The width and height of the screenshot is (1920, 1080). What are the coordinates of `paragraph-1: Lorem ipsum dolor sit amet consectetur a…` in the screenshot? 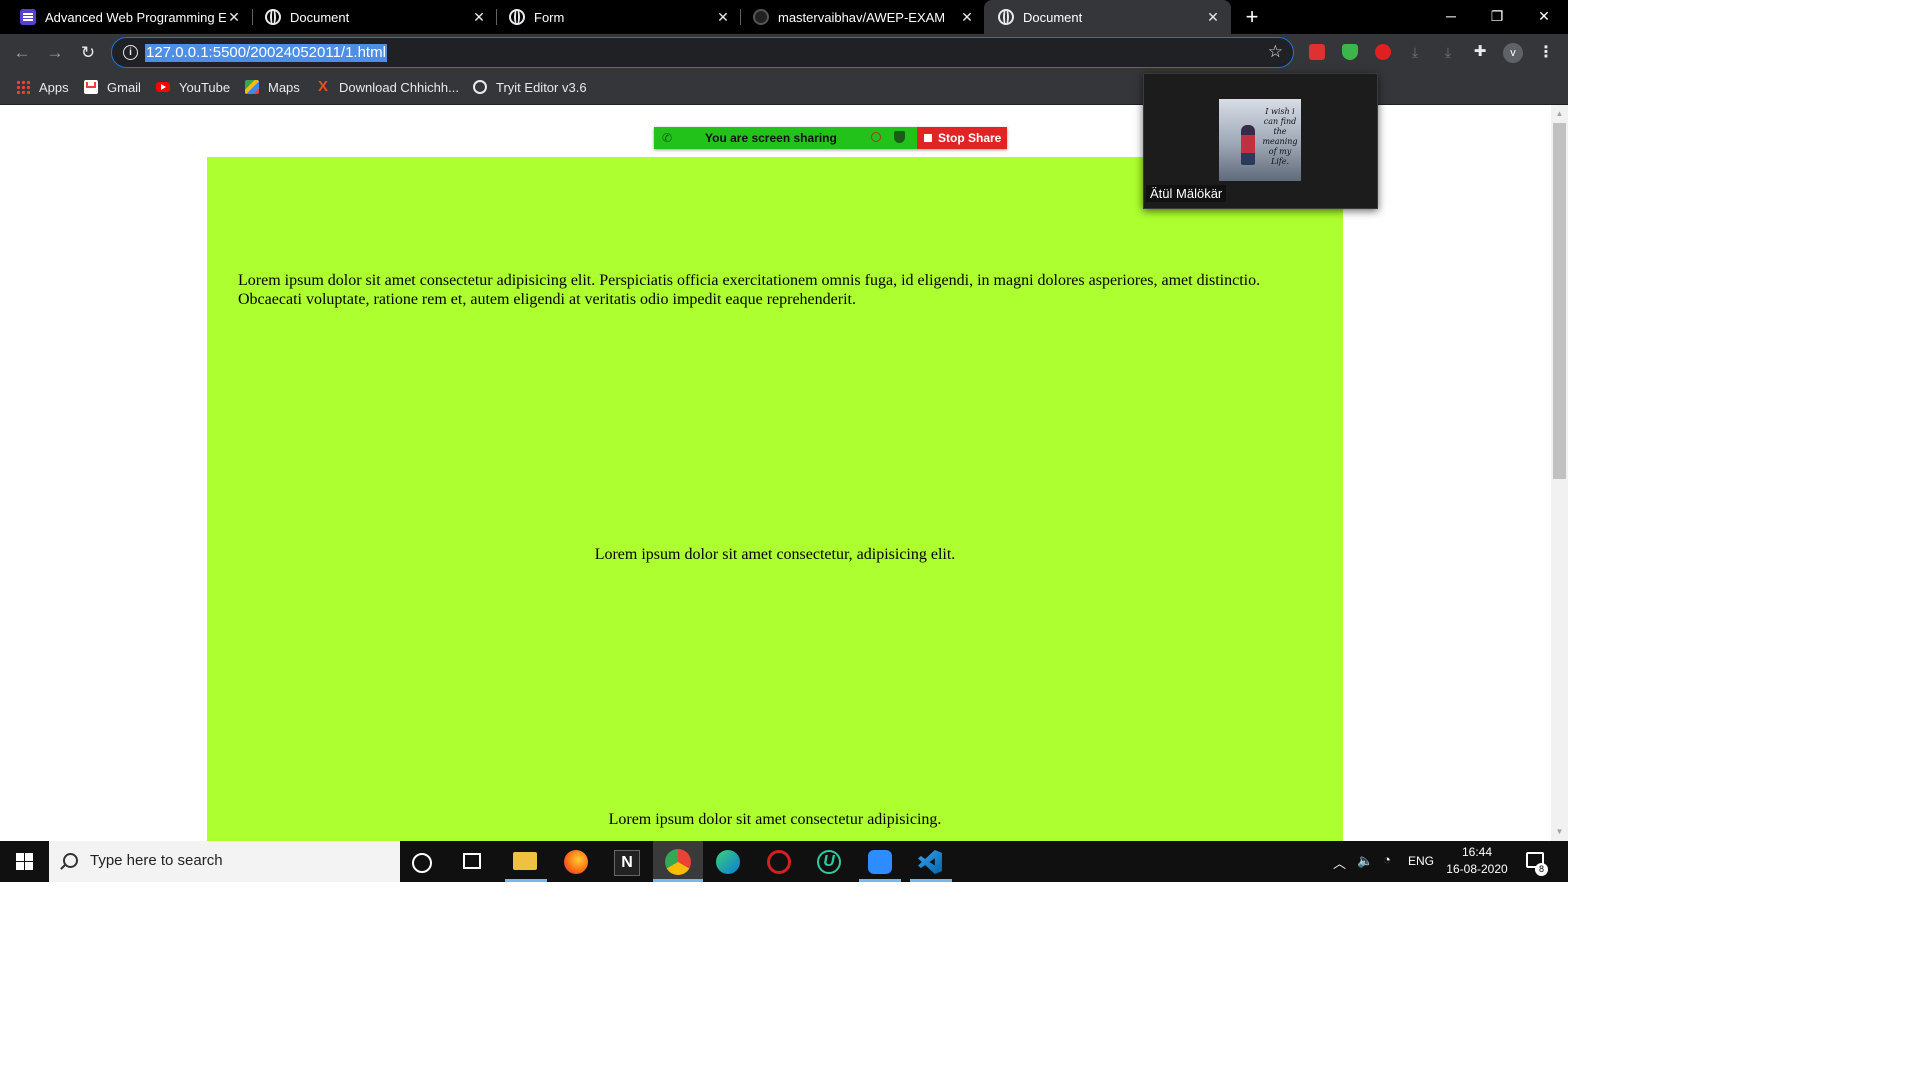 It's located at (749, 290).